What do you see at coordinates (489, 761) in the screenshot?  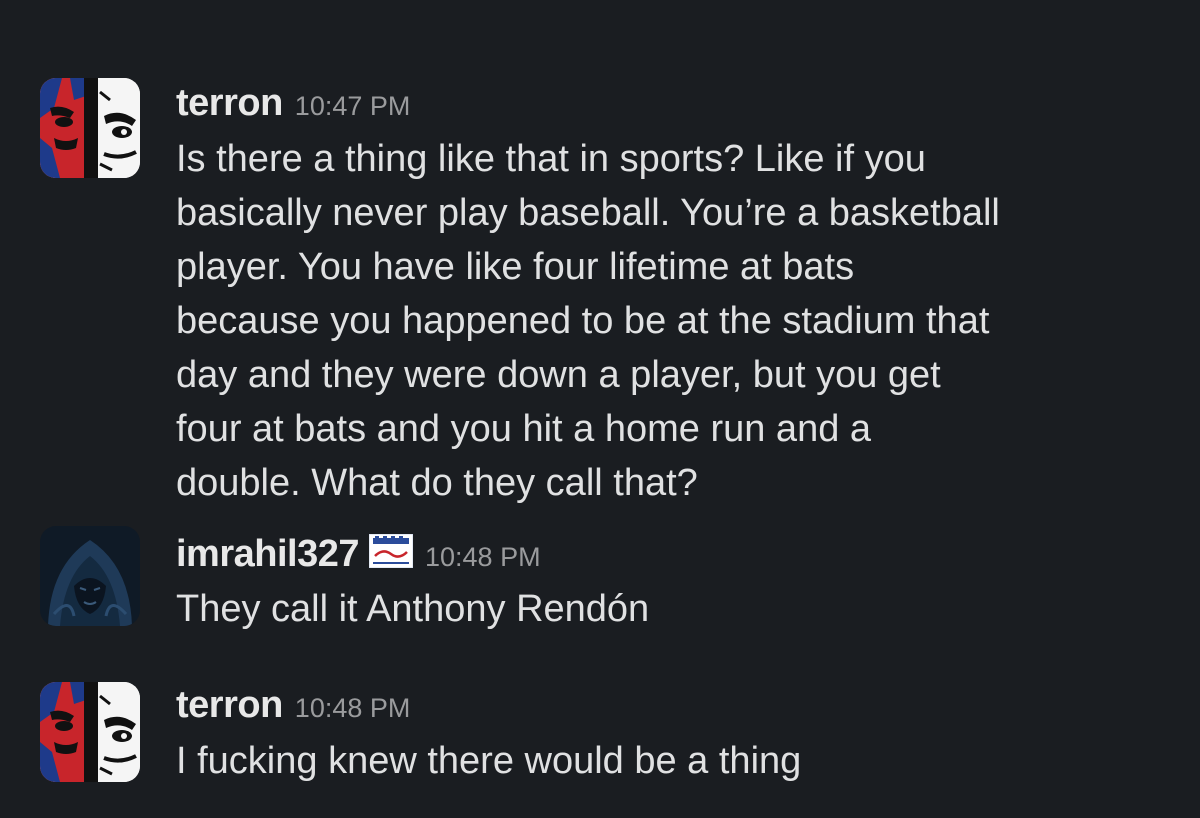 I see `message-text: I fucking knew there would be a thing` at bounding box center [489, 761].